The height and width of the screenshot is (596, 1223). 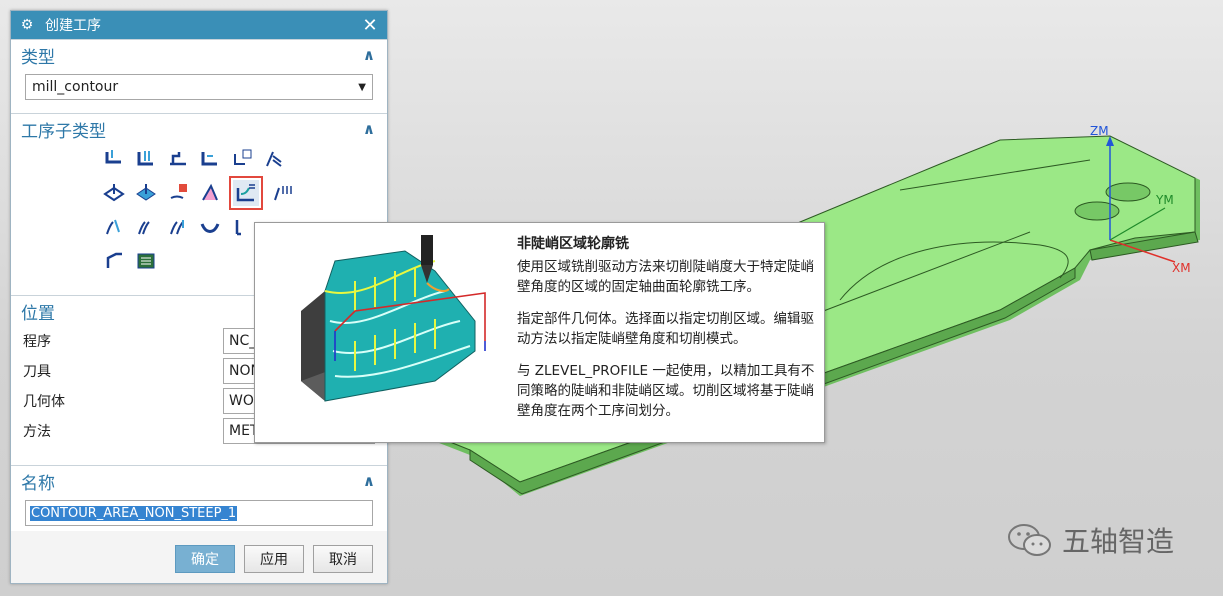 I want to click on axis-label-y: YM, so click(x=1164, y=200).